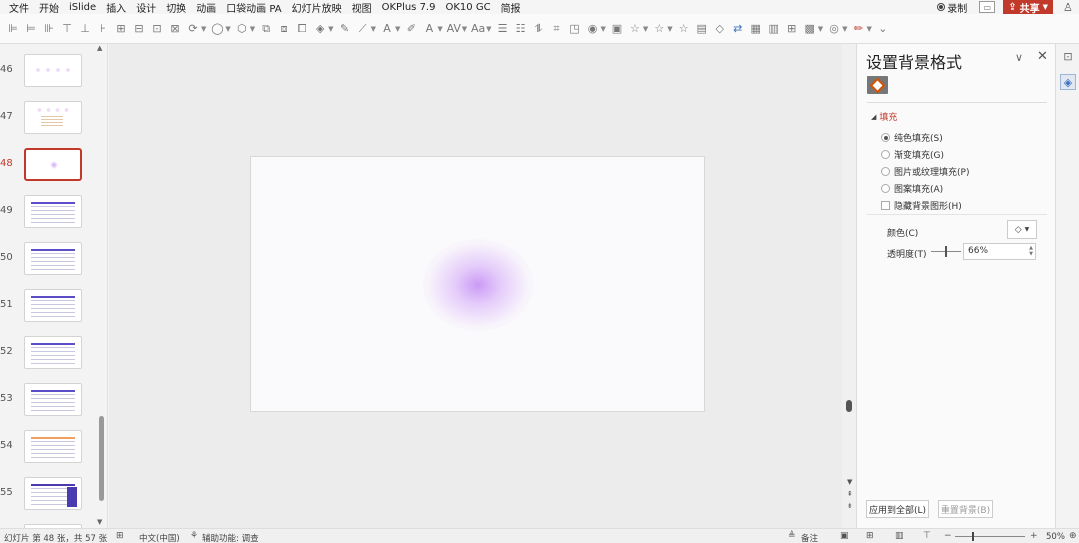 The height and width of the screenshot is (543, 1079). What do you see at coordinates (884, 117) in the screenshot?
I see `fill-section-header: ◢ 填充` at bounding box center [884, 117].